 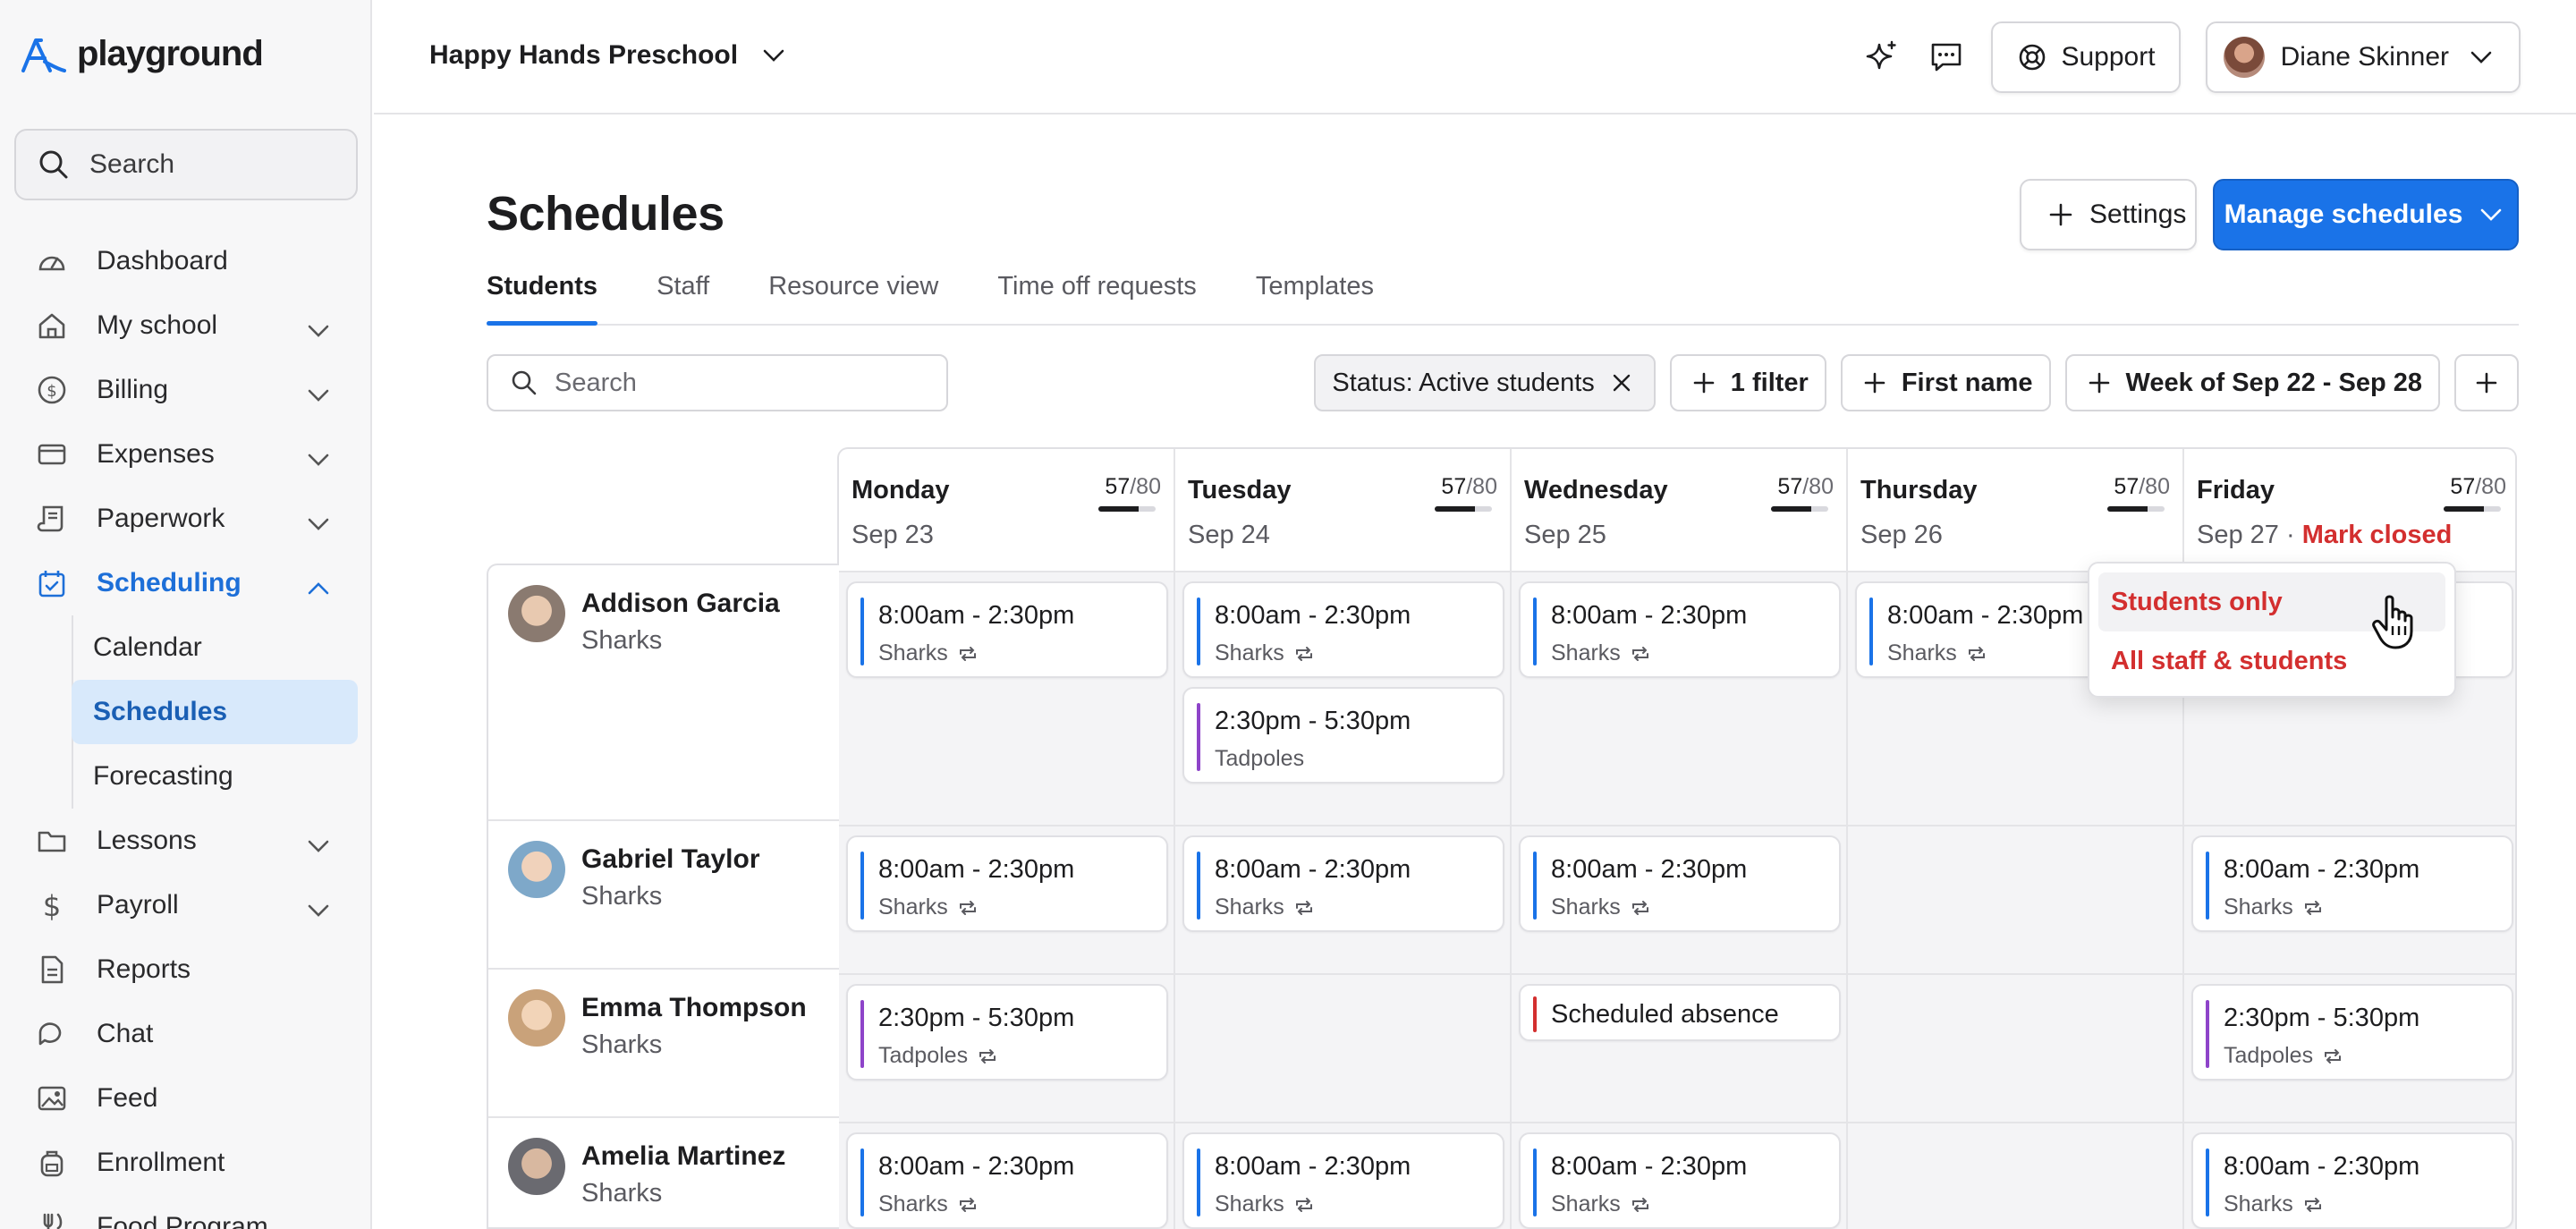 I want to click on student-group: Sharks, so click(x=622, y=896).